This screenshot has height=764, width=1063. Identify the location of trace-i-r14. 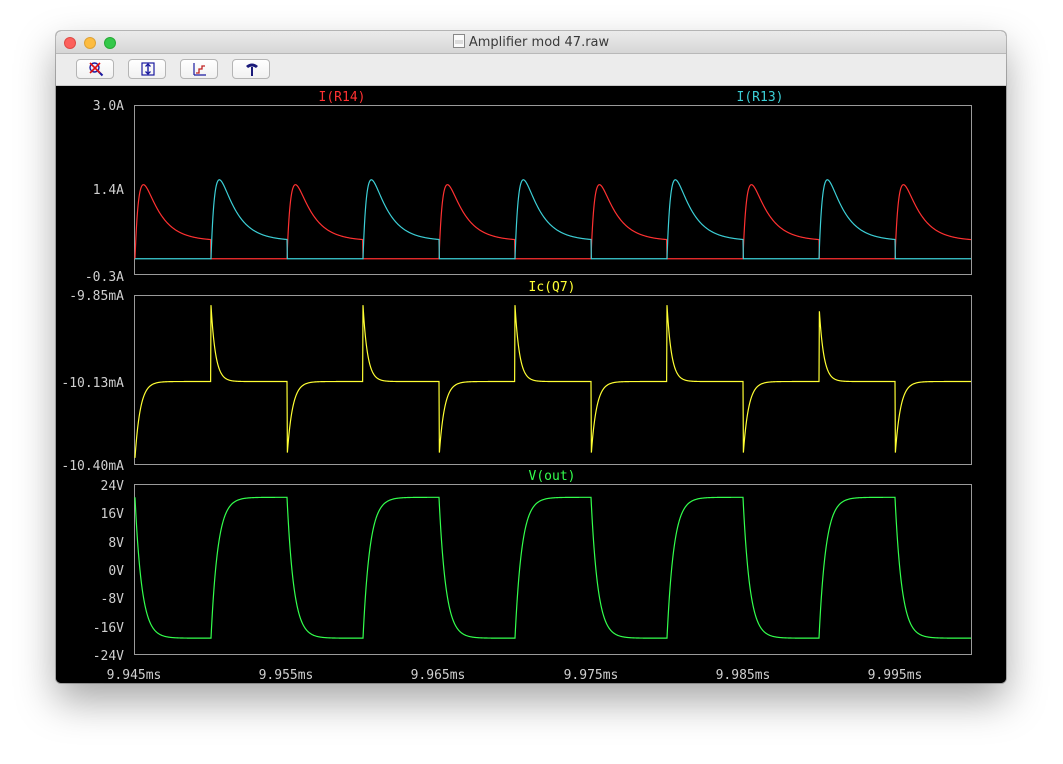
(553, 222).